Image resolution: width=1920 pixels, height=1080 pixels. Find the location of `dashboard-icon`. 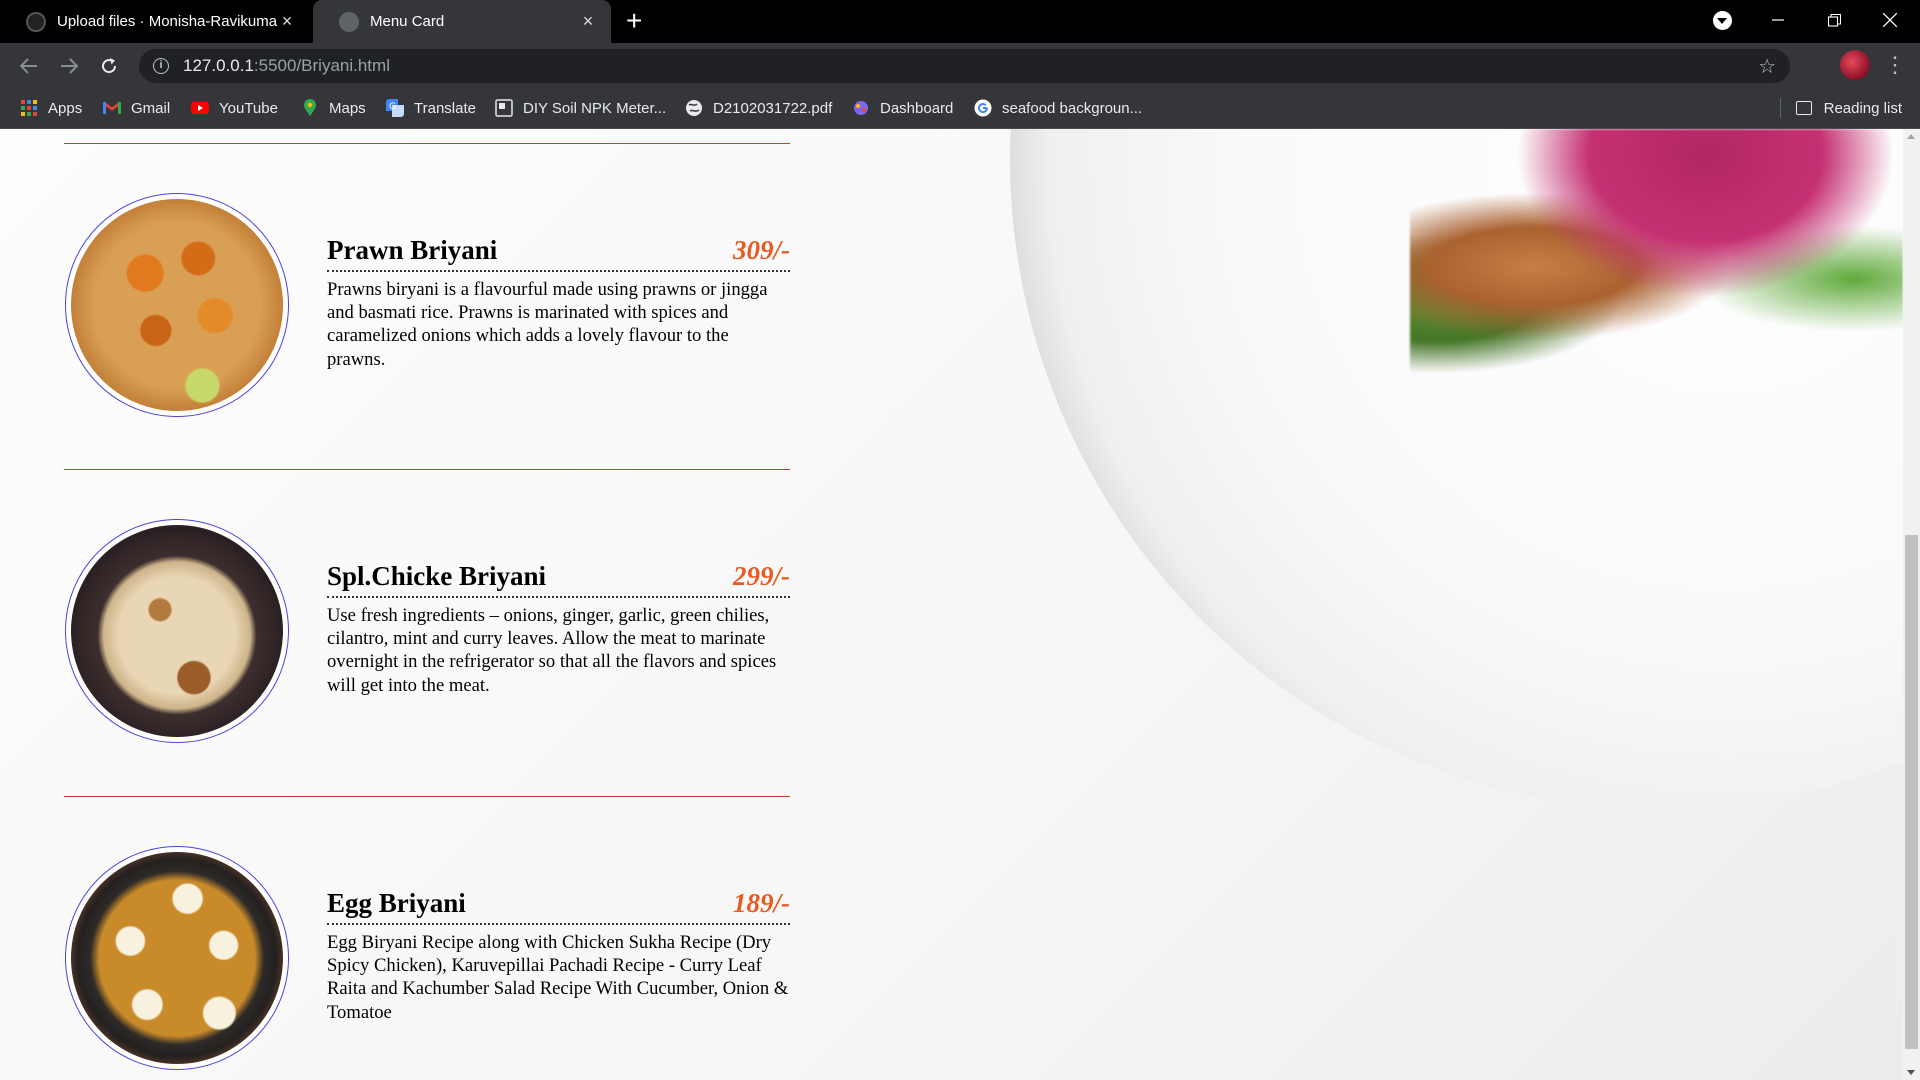

dashboard-icon is located at coordinates (861, 108).